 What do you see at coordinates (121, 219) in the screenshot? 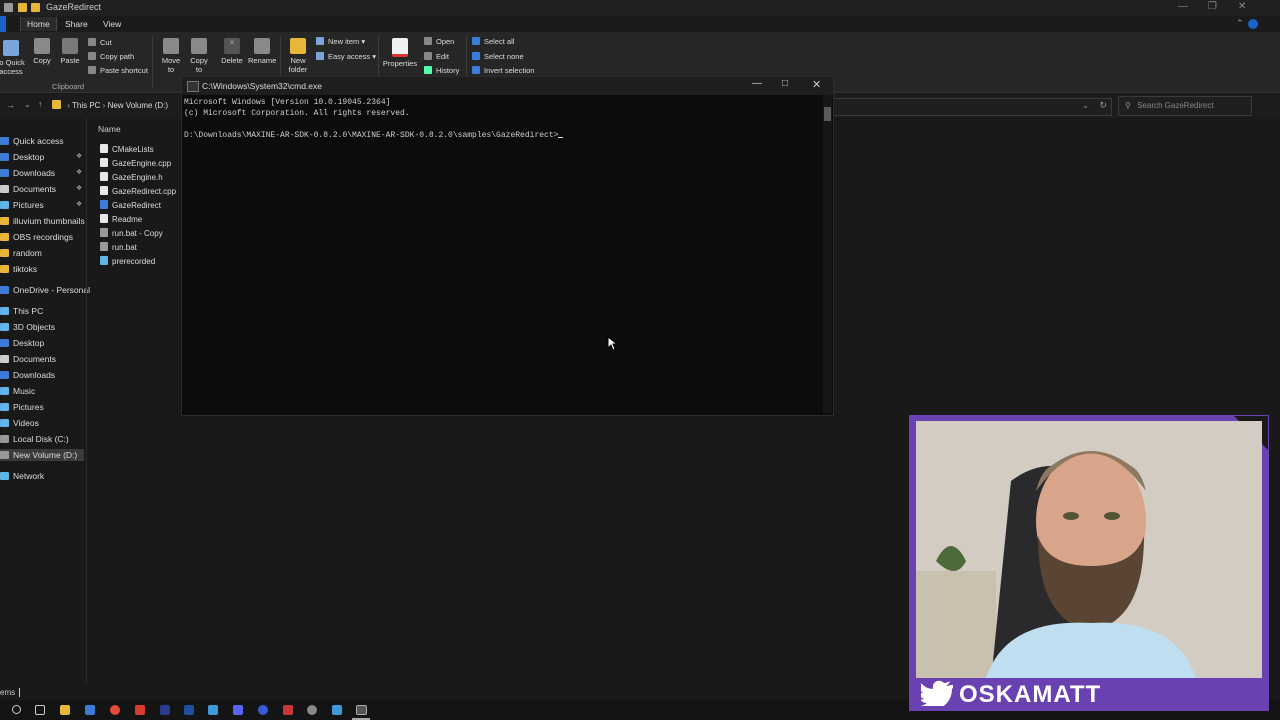
I see `file-item: Readme` at bounding box center [121, 219].